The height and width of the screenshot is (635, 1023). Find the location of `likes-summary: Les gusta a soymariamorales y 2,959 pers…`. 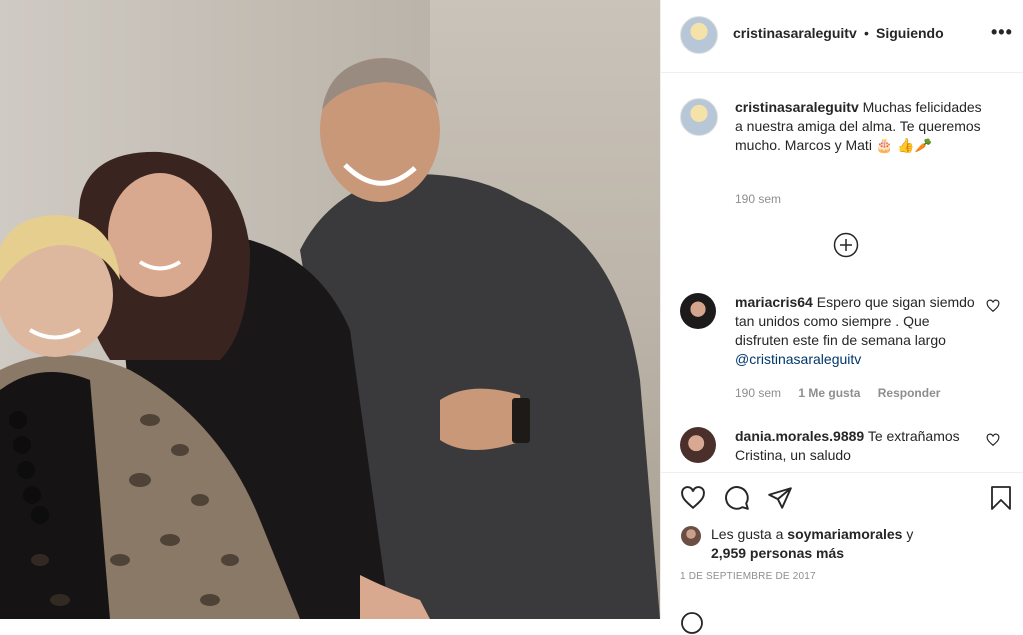

likes-summary: Les gusta a soymariamorales y 2,959 pers… is located at coordinates (812, 544).